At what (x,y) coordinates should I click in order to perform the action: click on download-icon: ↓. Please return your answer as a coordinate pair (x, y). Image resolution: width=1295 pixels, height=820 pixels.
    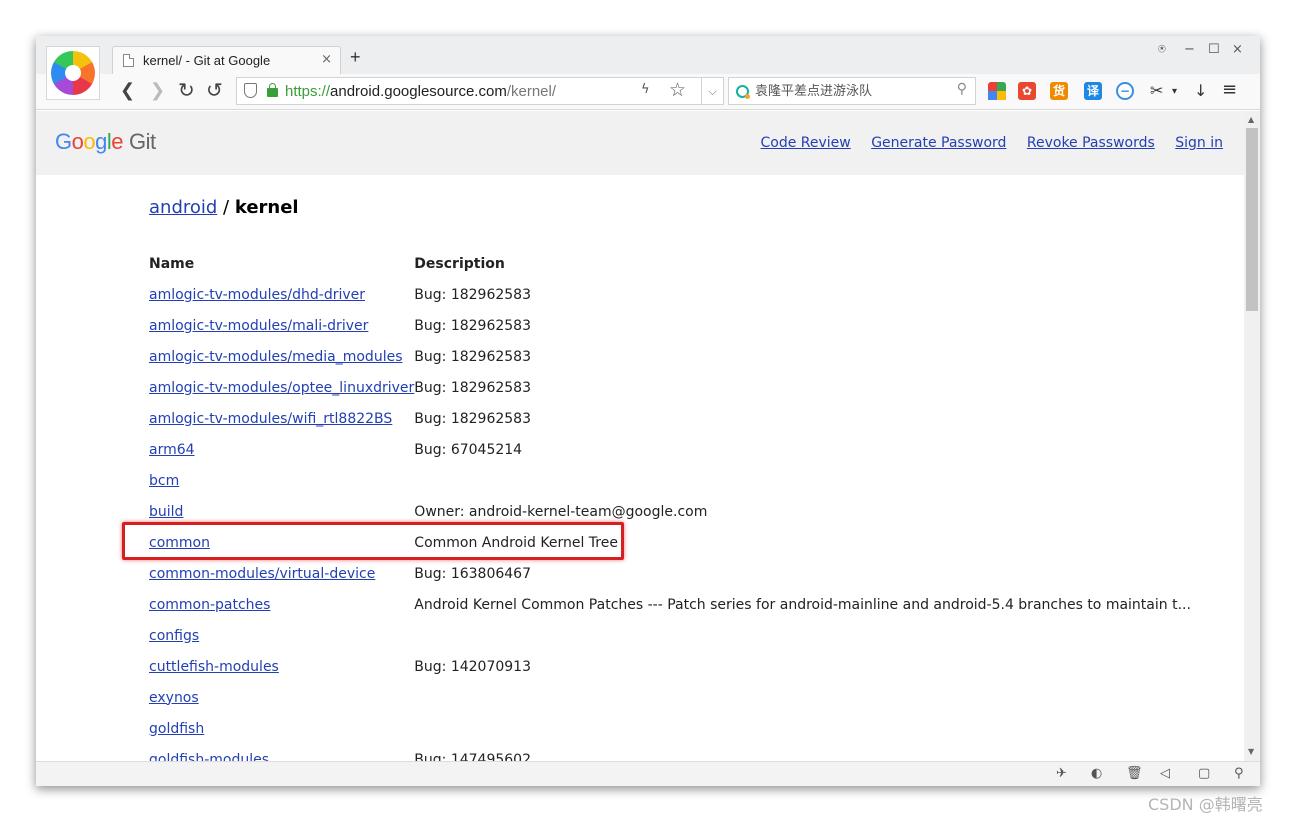
    Looking at the image, I should click on (1200, 90).